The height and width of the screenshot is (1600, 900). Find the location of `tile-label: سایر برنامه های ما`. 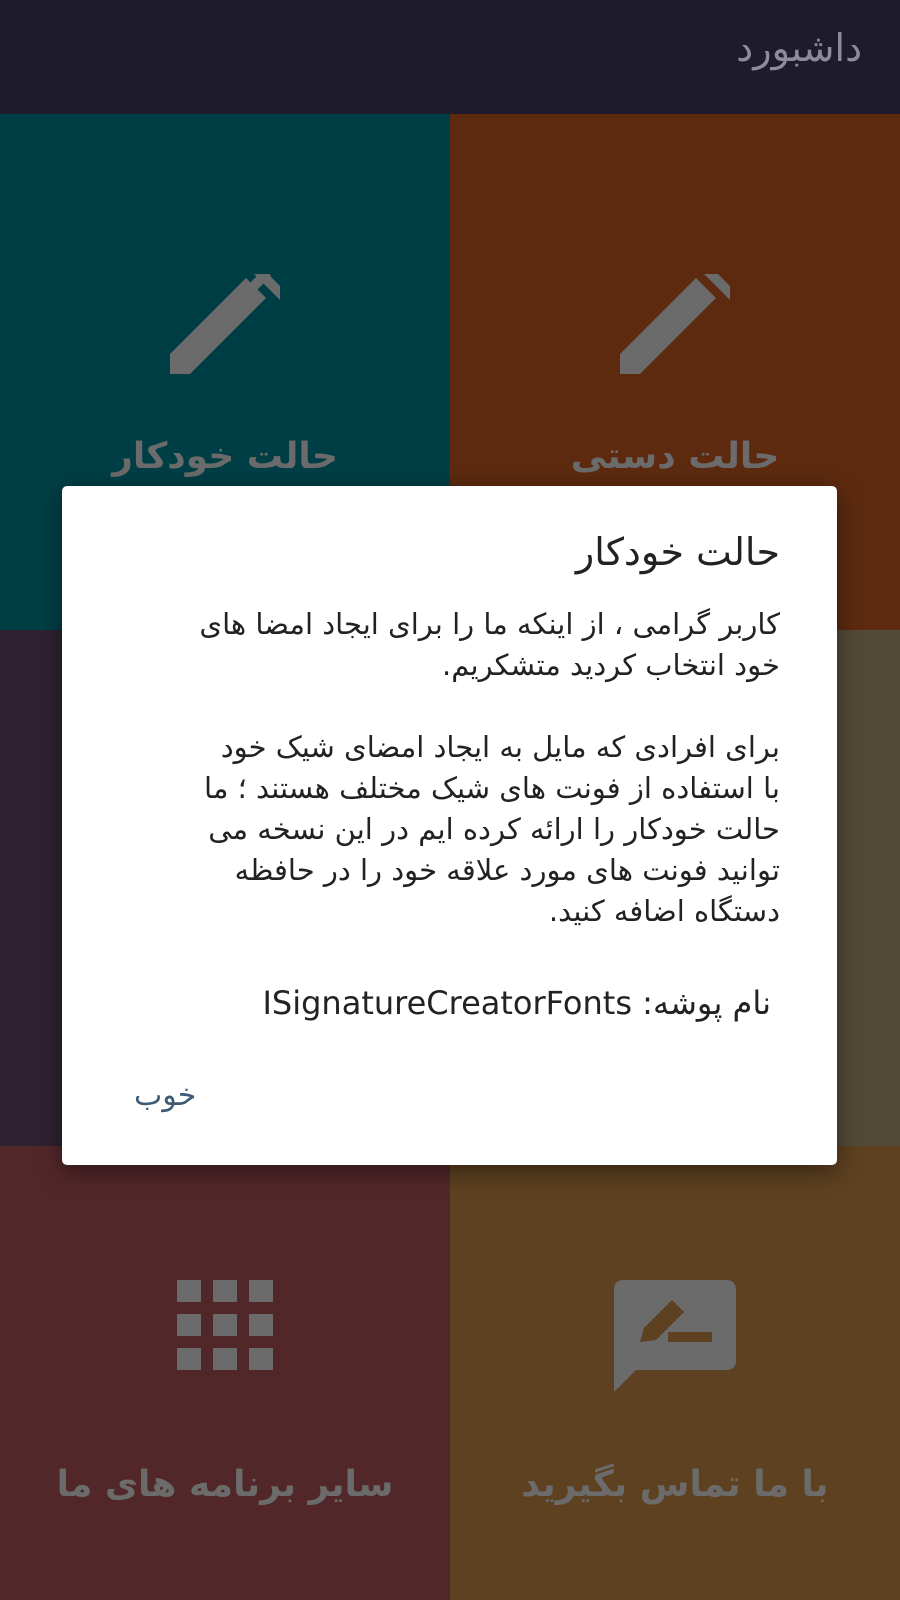

tile-label: سایر برنامه های ما is located at coordinates (225, 1484).